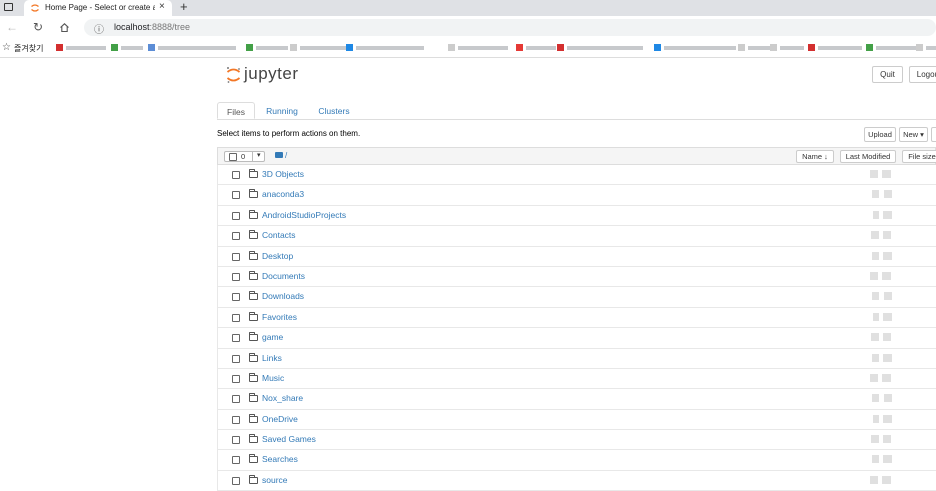 This screenshot has height=491, width=936. I want to click on list-item: Documents, so click(576, 277).